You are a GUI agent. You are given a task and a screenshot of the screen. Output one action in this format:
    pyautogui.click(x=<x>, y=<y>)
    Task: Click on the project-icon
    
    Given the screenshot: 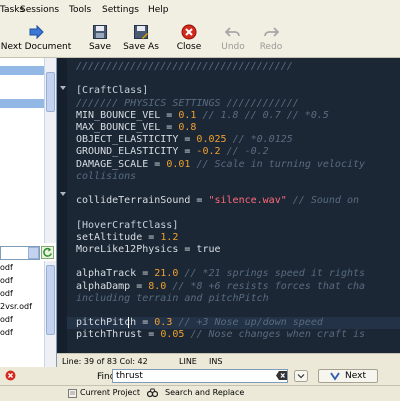 What is the action you would take?
    pyautogui.click(x=72, y=393)
    